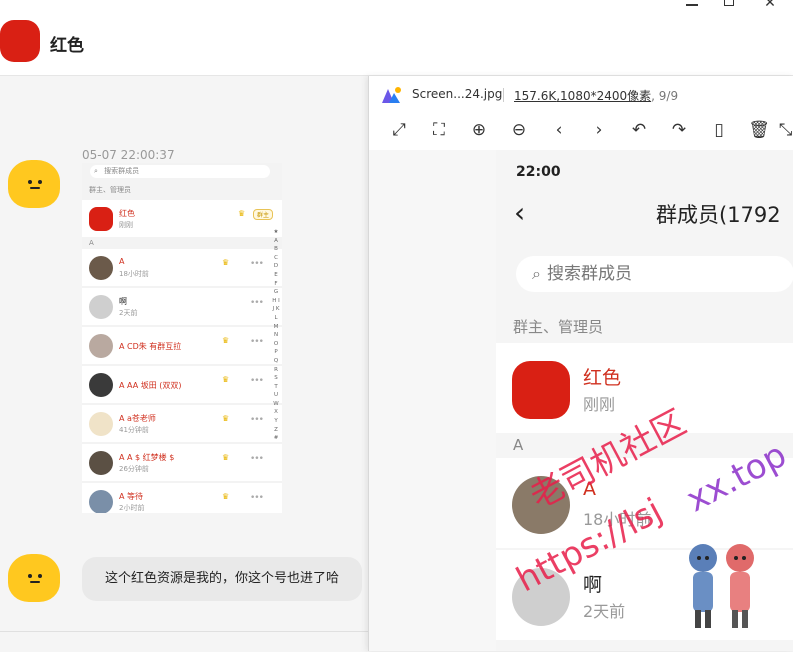 Image resolution: width=793 pixels, height=652 pixels. Describe the element at coordinates (719, 130) in the screenshot. I see `mouse-icon: ▯` at that location.